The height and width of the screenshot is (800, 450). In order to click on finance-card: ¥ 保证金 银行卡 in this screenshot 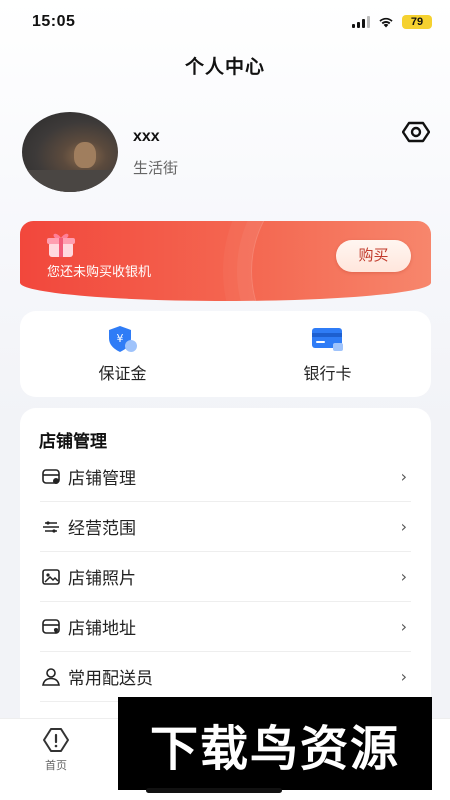, I will do `click(225, 354)`.